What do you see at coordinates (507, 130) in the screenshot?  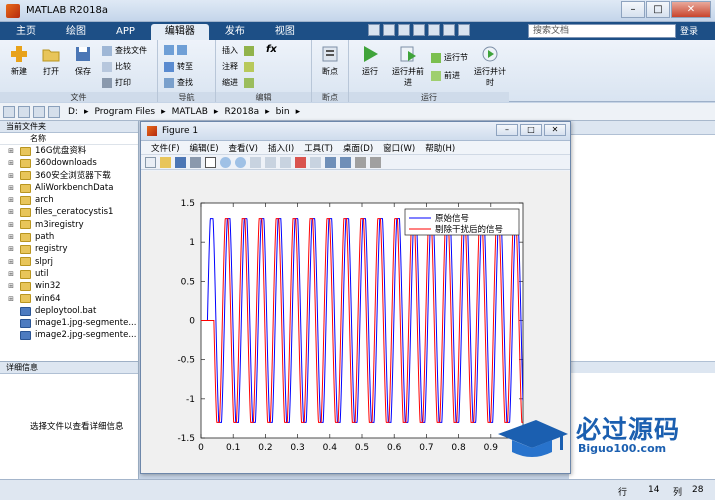 I see `figure-minimize-button: –` at bounding box center [507, 130].